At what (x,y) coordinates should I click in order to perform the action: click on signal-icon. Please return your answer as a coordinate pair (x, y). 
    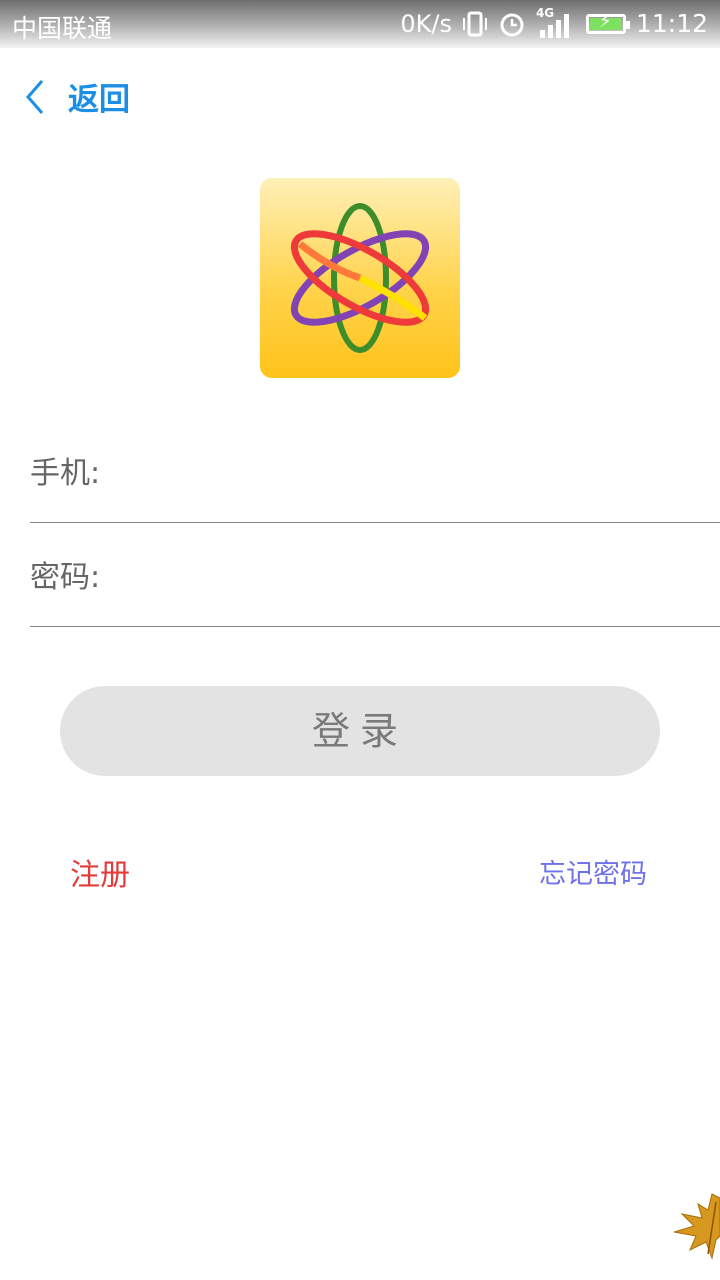
    Looking at the image, I should click on (554, 25).